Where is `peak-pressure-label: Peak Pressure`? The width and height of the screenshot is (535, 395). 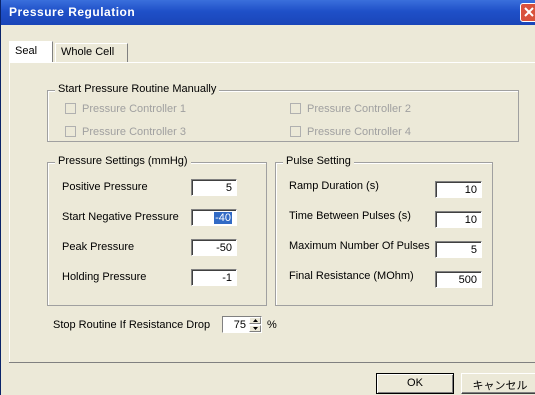 peak-pressure-label: Peak Pressure is located at coordinates (98, 247).